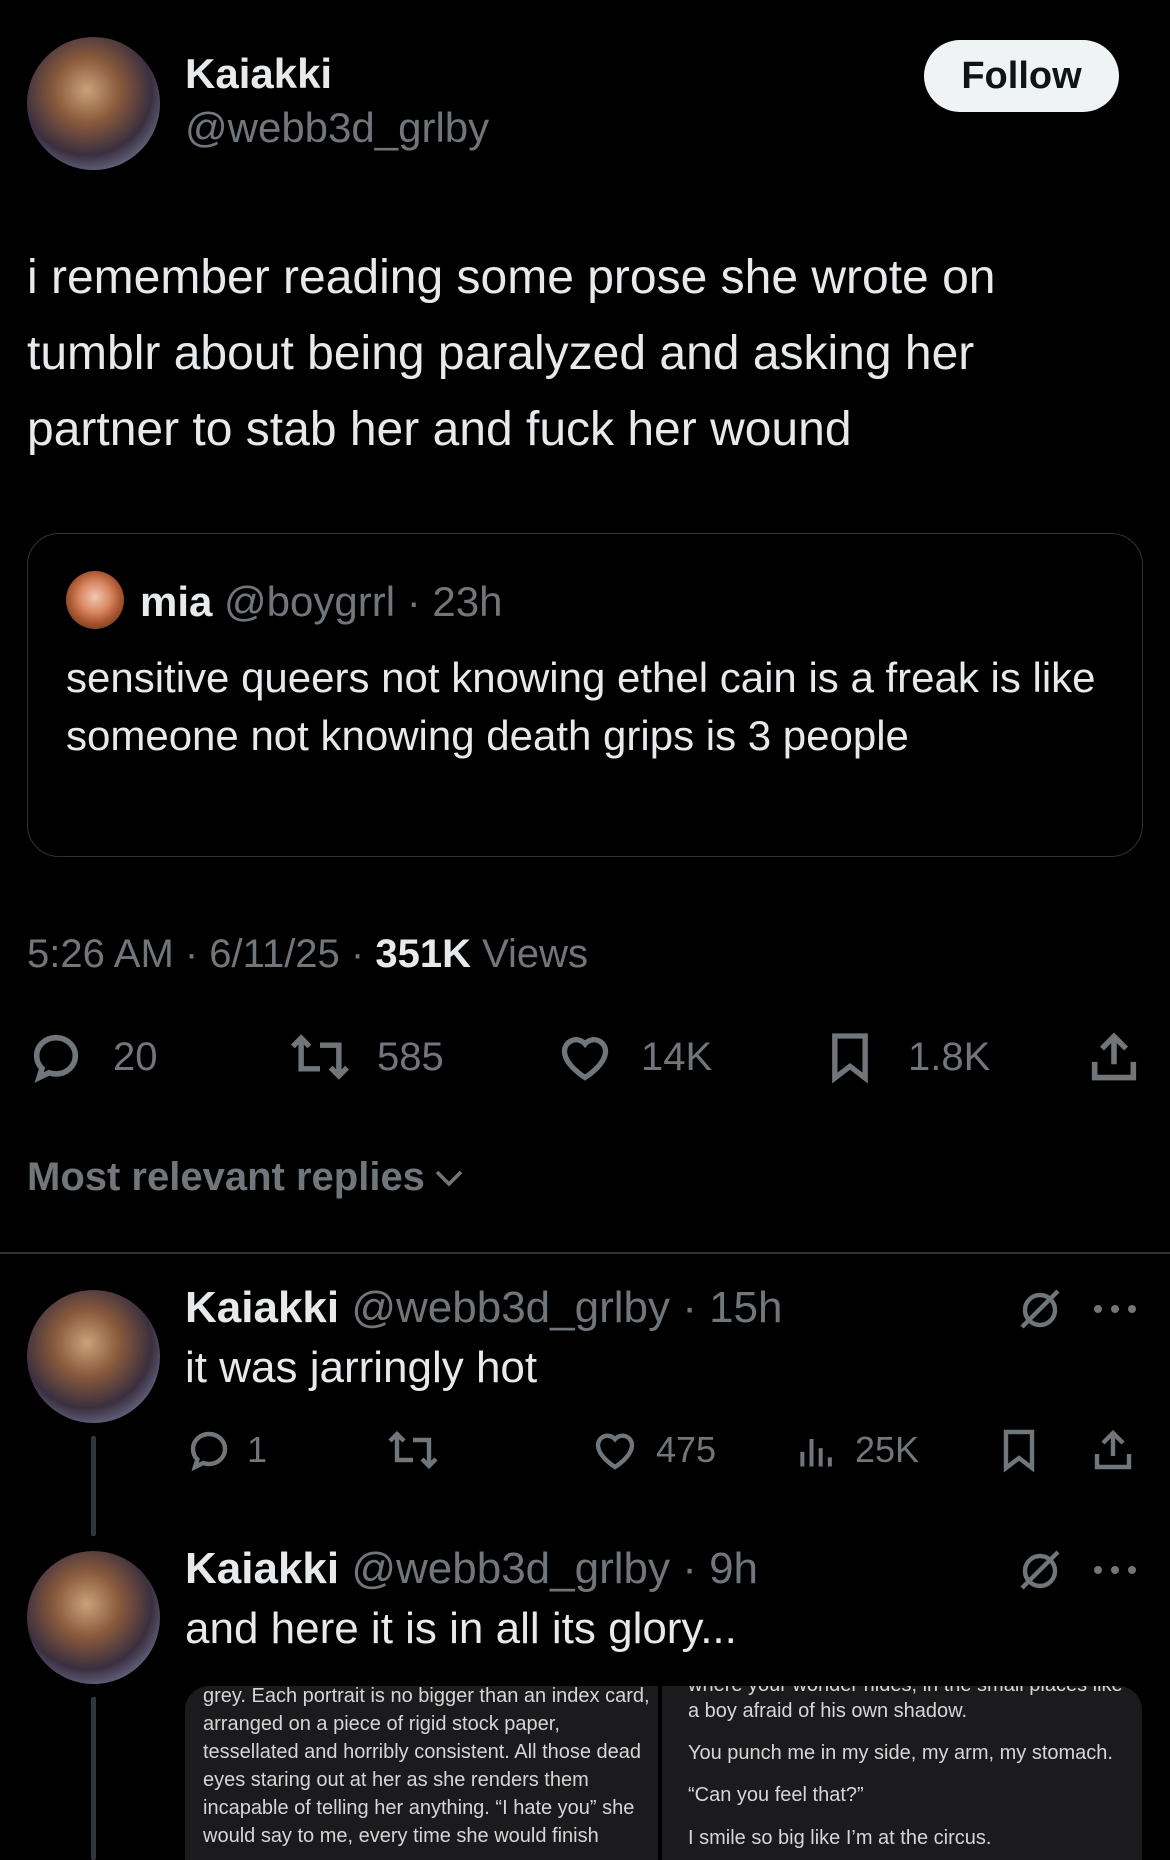 This screenshot has width=1170, height=1860. Describe the element at coordinates (258, 74) in the screenshot. I see `author-name: Kaiakki` at that location.